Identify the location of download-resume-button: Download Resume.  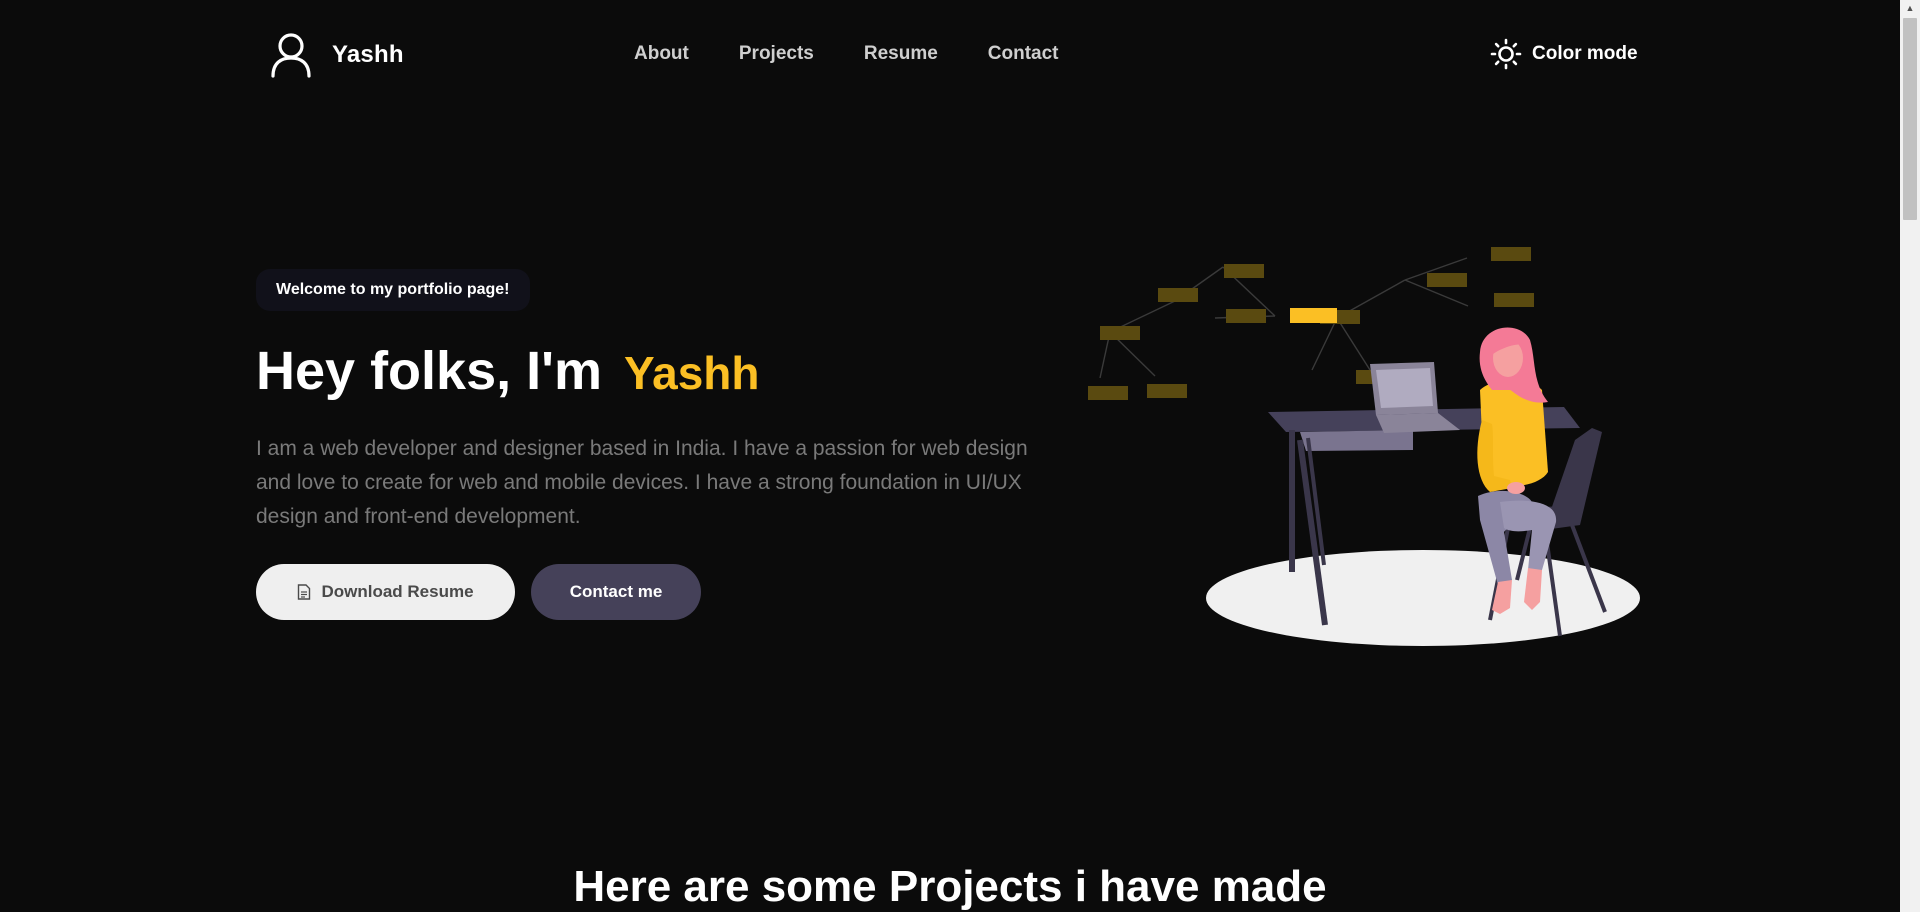
(385, 592).